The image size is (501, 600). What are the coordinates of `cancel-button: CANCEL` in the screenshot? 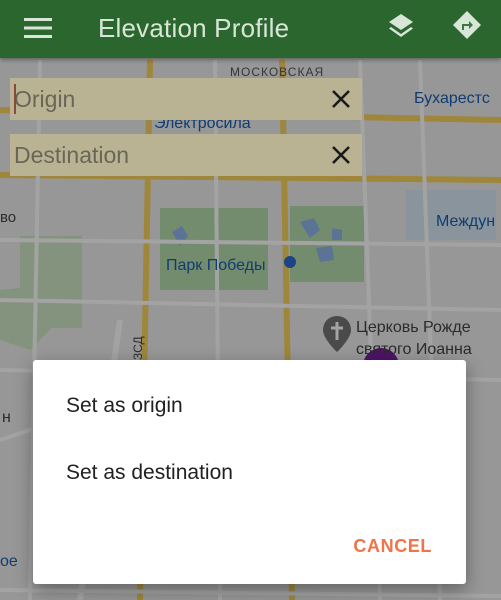 It's located at (392, 546).